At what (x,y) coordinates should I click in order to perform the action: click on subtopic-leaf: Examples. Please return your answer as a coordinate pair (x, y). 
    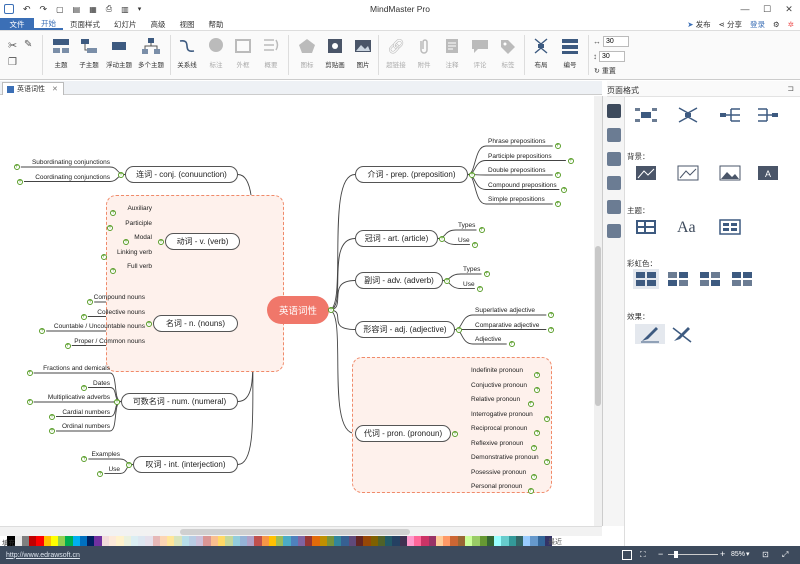
    Looking at the image, I should click on (105, 454).